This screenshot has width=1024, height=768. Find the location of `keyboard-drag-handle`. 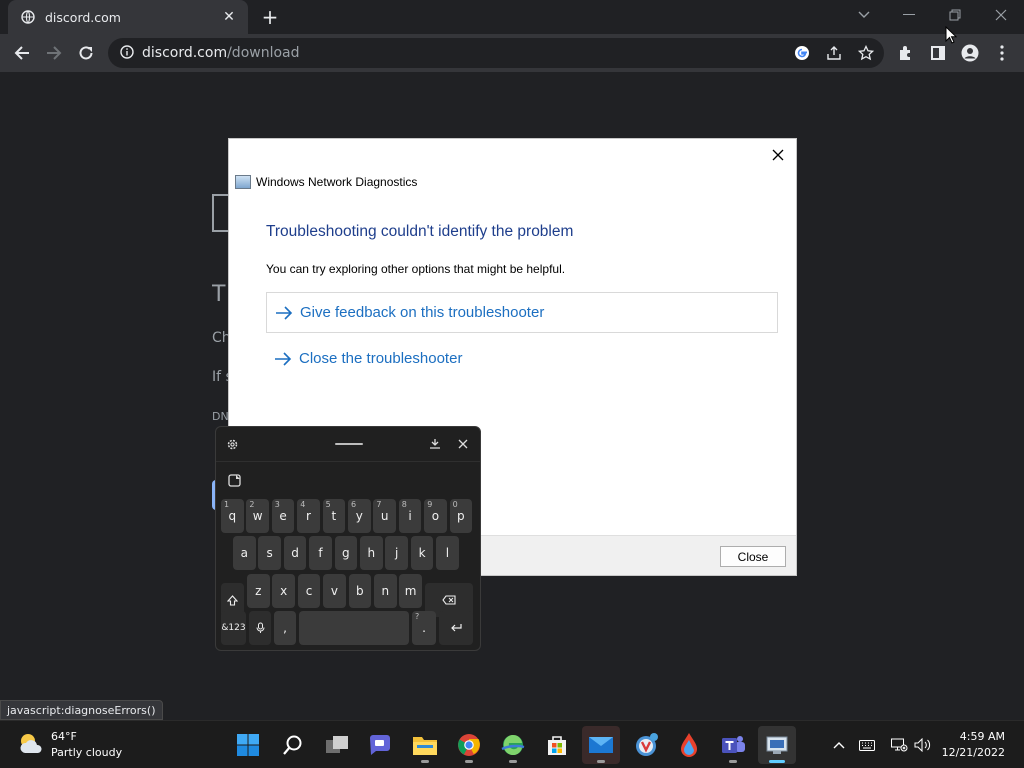

keyboard-drag-handle is located at coordinates (349, 444).